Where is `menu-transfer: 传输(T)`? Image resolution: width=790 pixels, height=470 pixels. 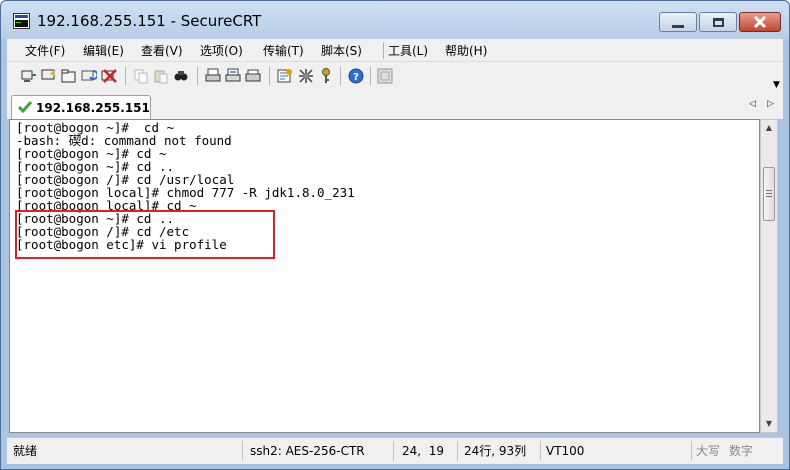 menu-transfer: 传输(T) is located at coordinates (283, 50).